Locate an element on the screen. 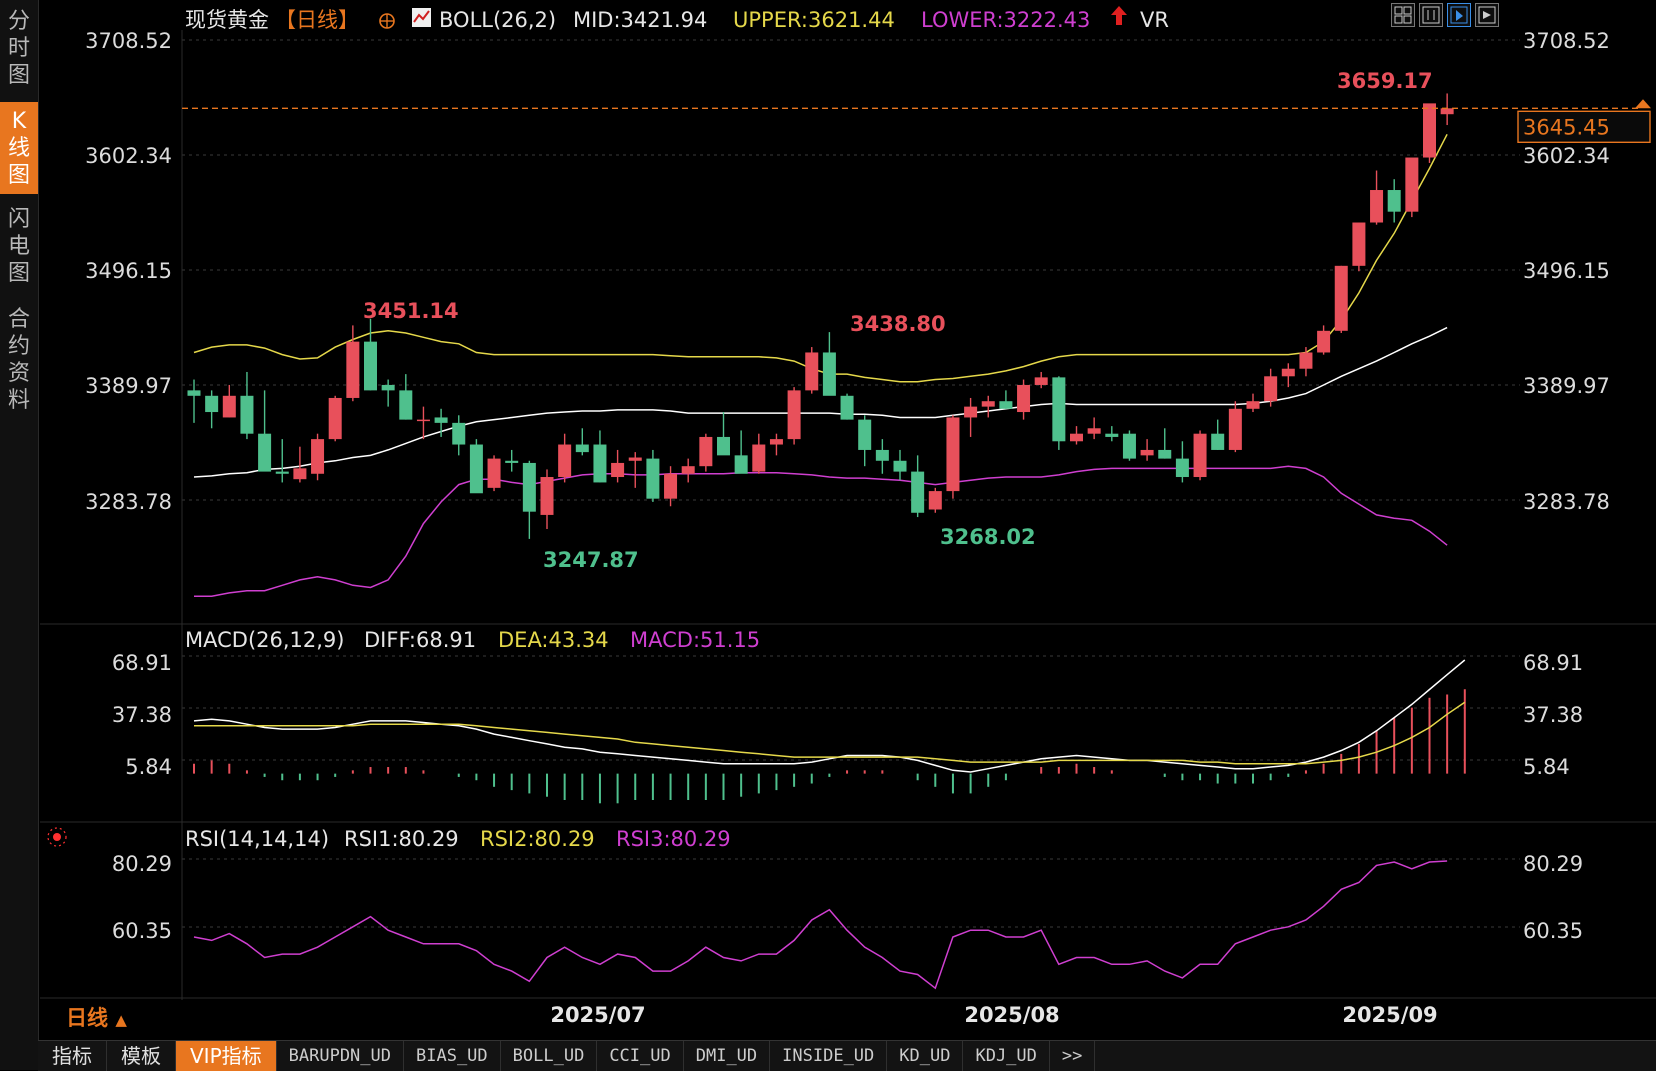  tab-barupdn: BARUPDN_UD is located at coordinates (340, 1056).